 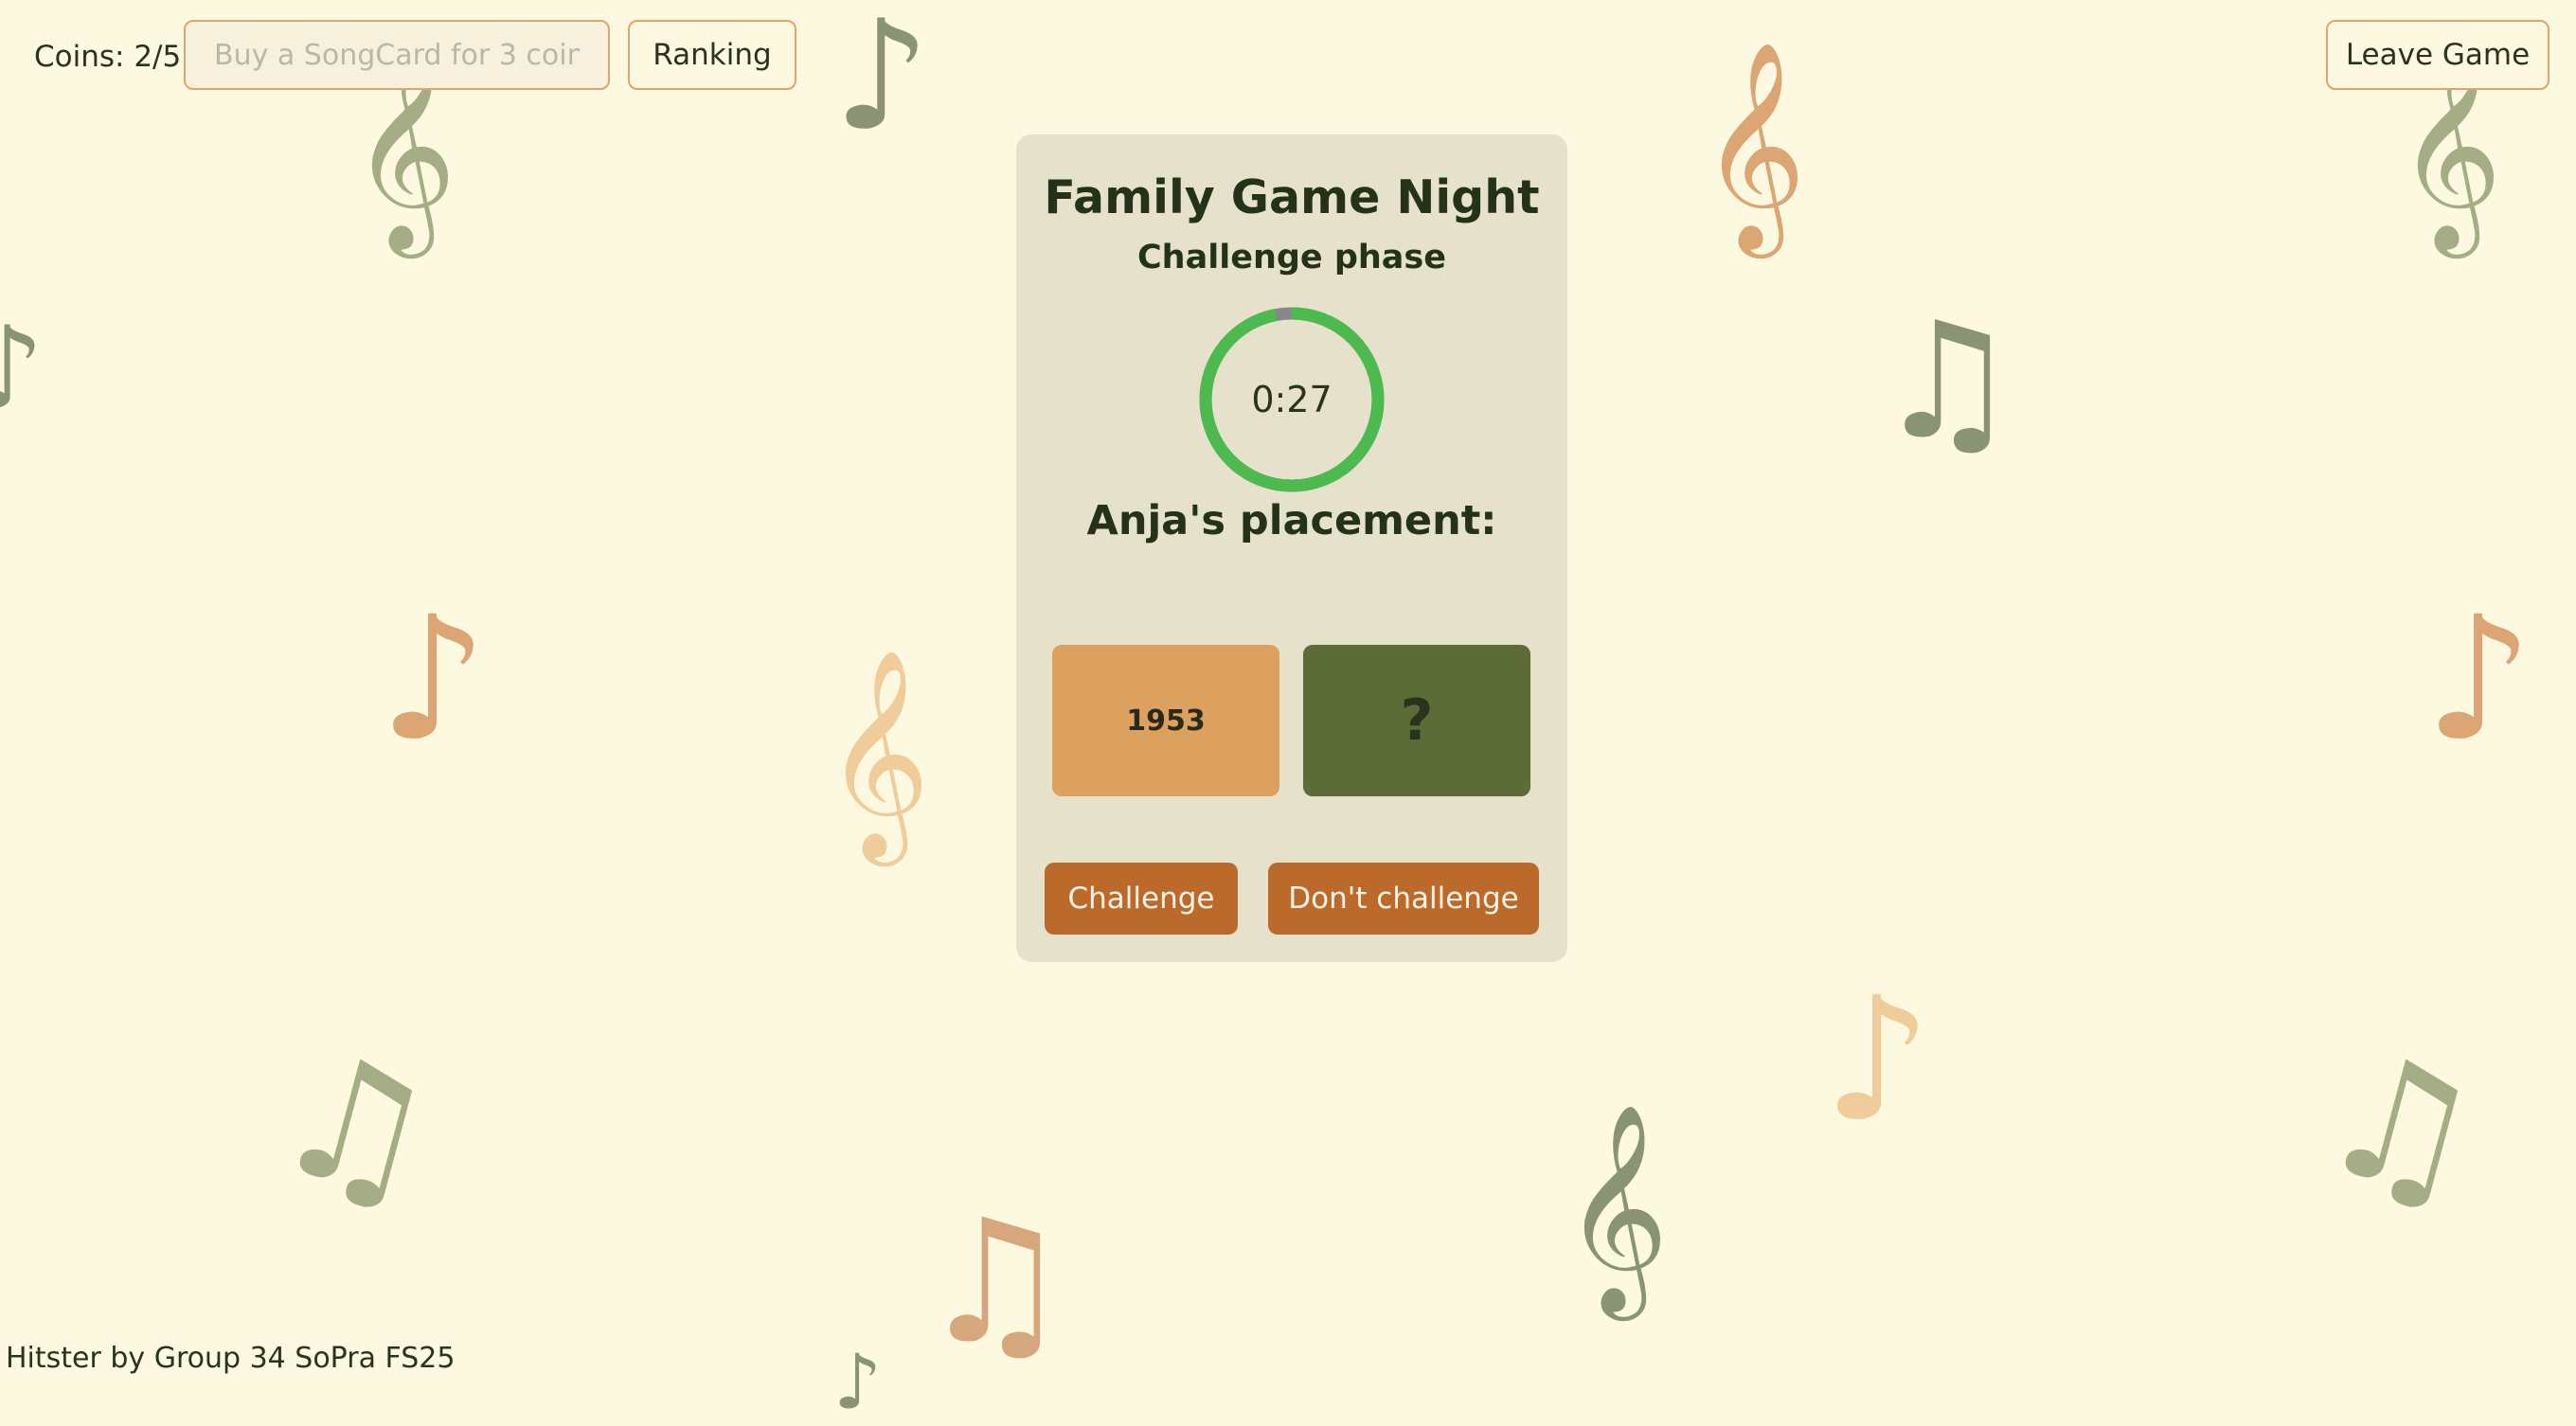 I want to click on song-card-placed: 1953, so click(x=1165, y=720).